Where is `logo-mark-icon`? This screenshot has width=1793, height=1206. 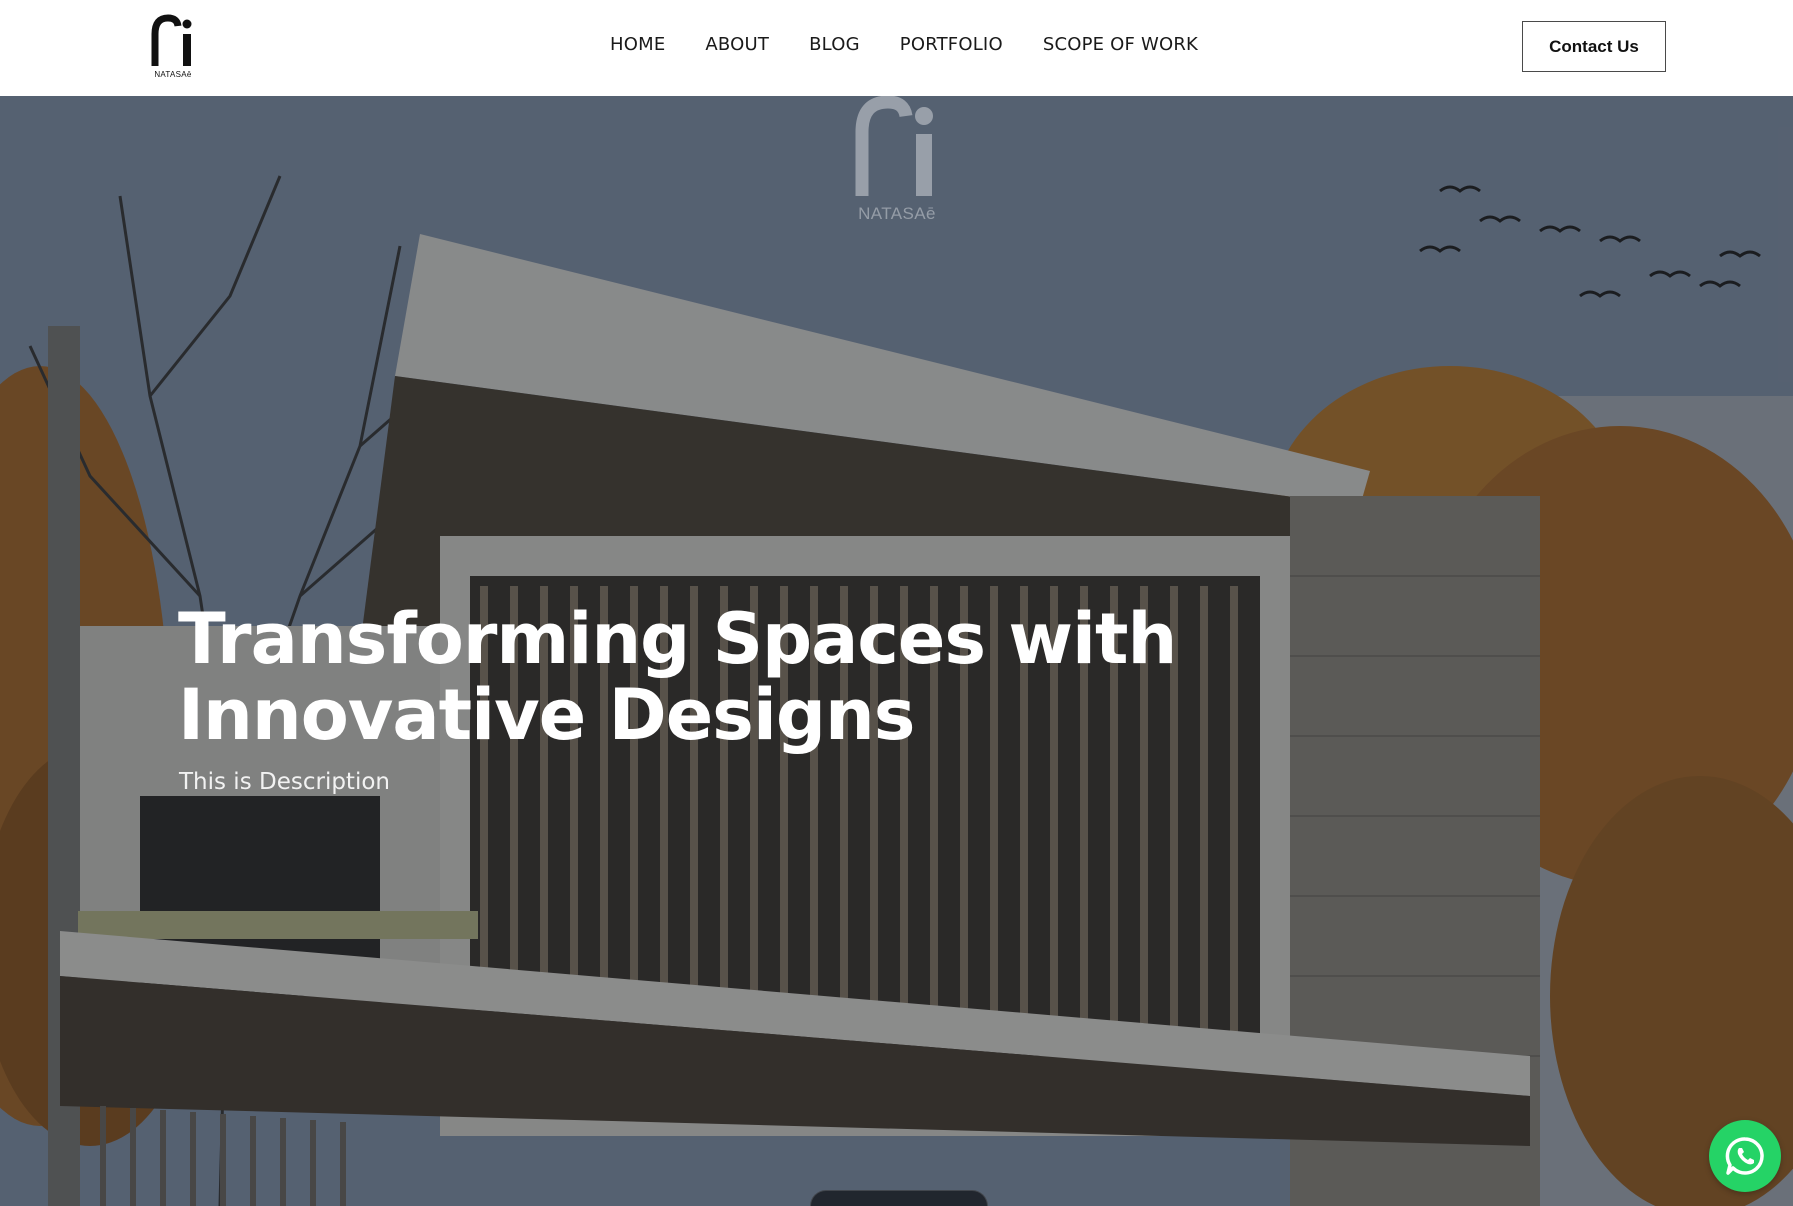
logo-mark-icon is located at coordinates (171, 40).